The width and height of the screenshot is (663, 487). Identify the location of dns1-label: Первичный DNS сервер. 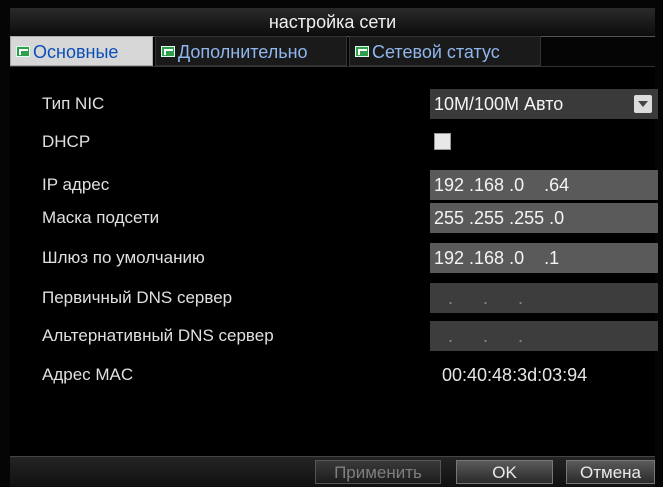
(137, 297).